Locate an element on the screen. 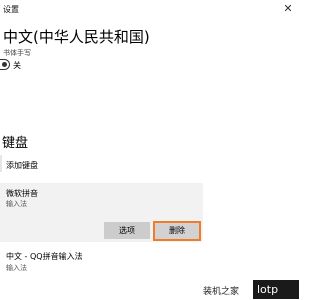 The height and width of the screenshot is (300, 320). window-title: 设置 is located at coordinates (11, 9).